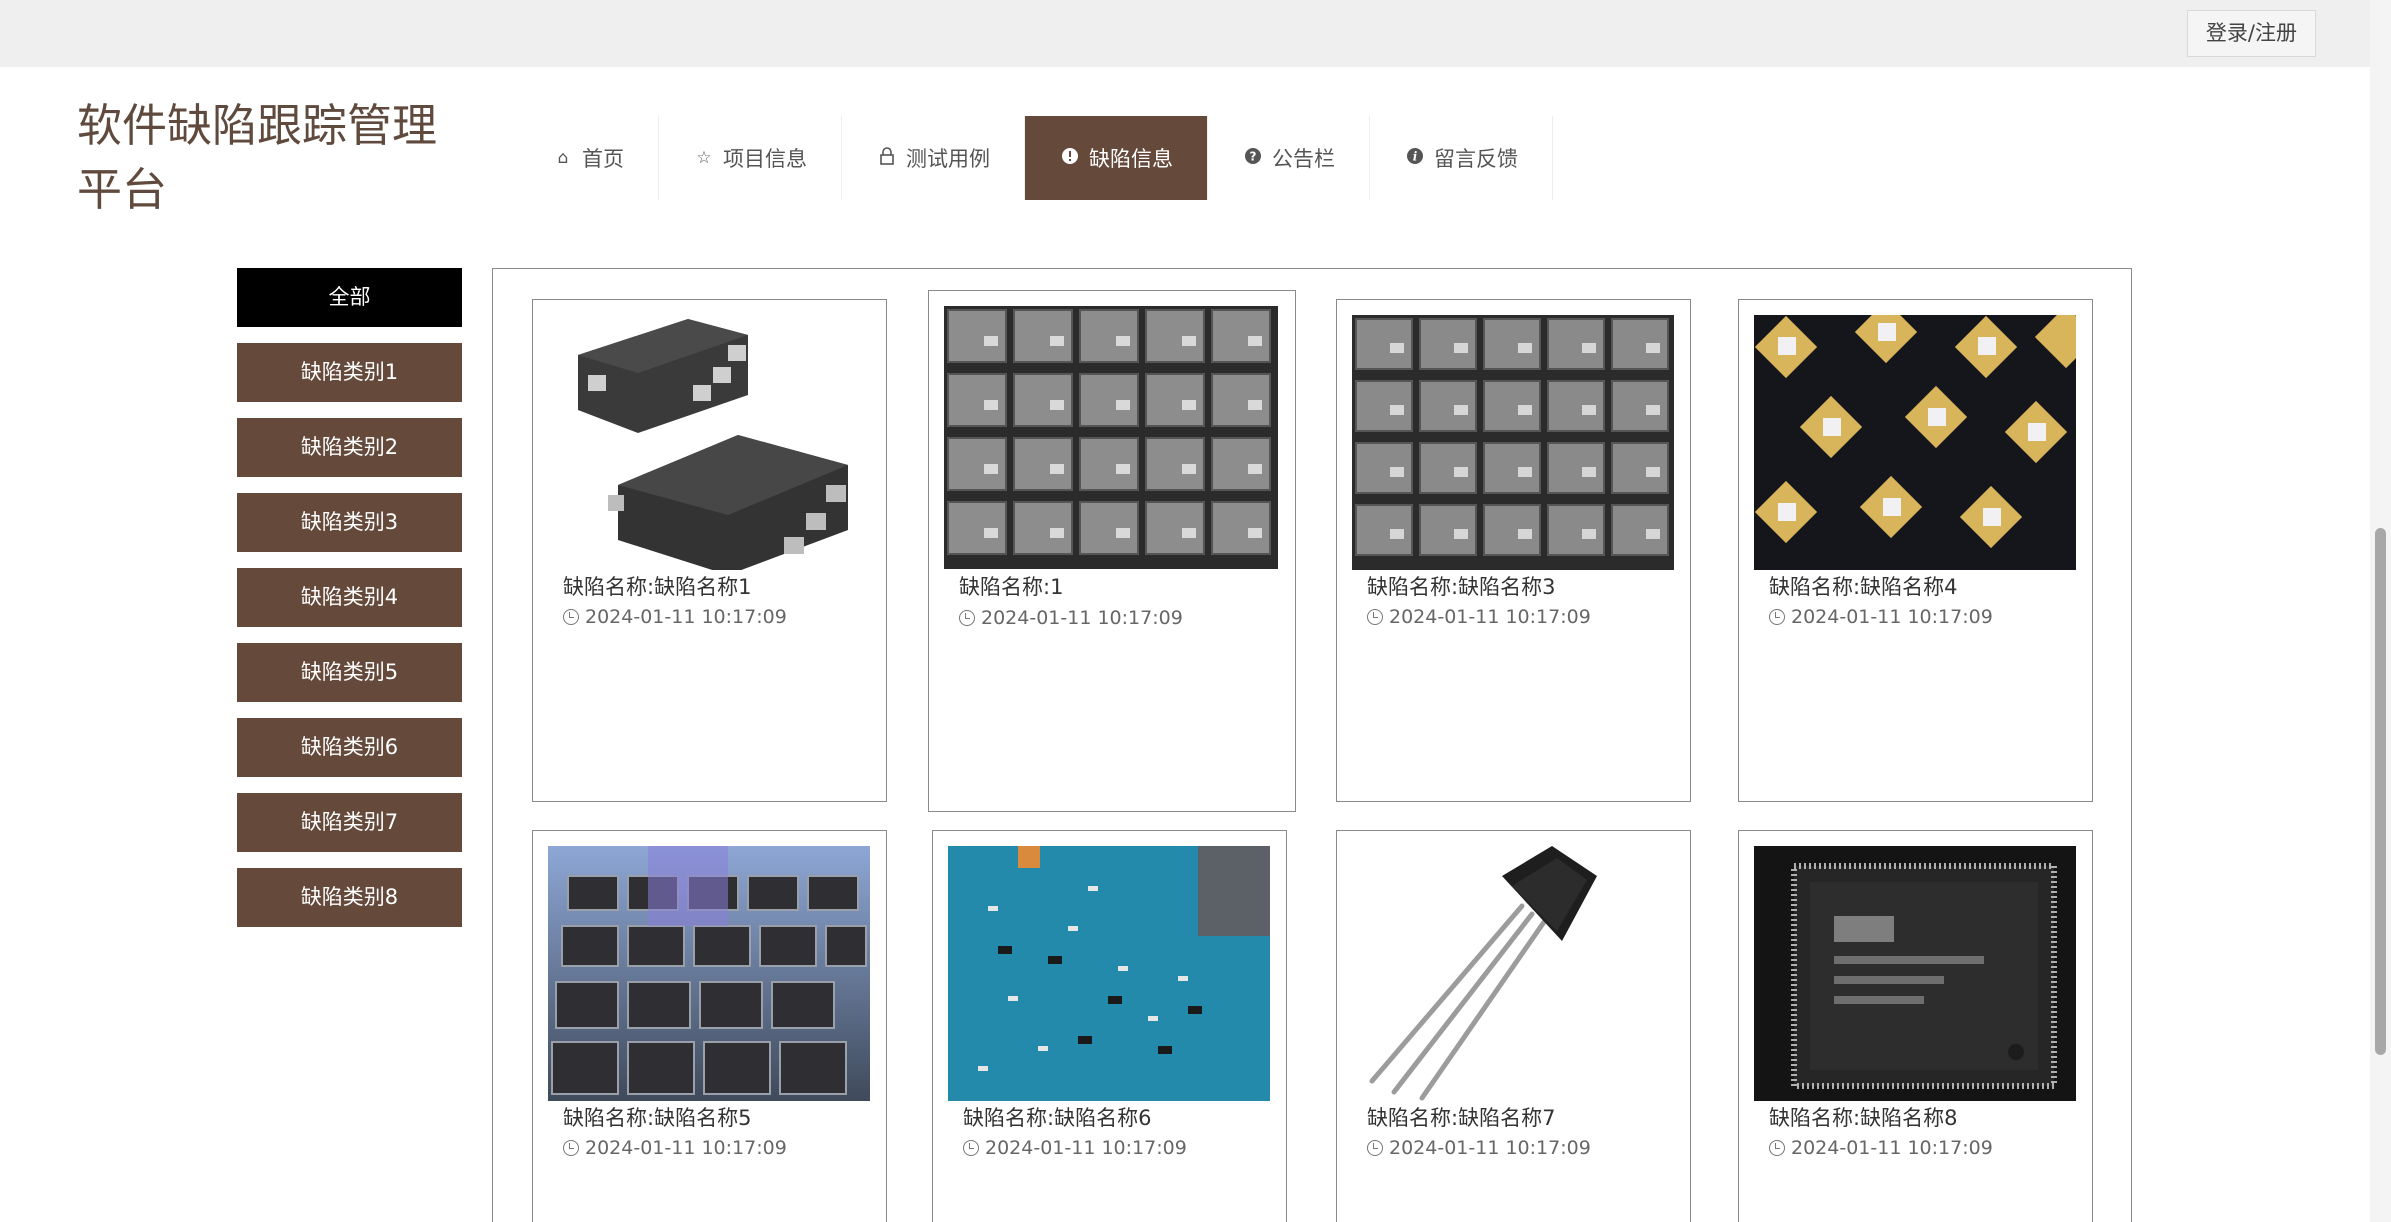 The width and height of the screenshot is (2391, 1222). I want to click on info-circle-icon: i, so click(1415, 158).